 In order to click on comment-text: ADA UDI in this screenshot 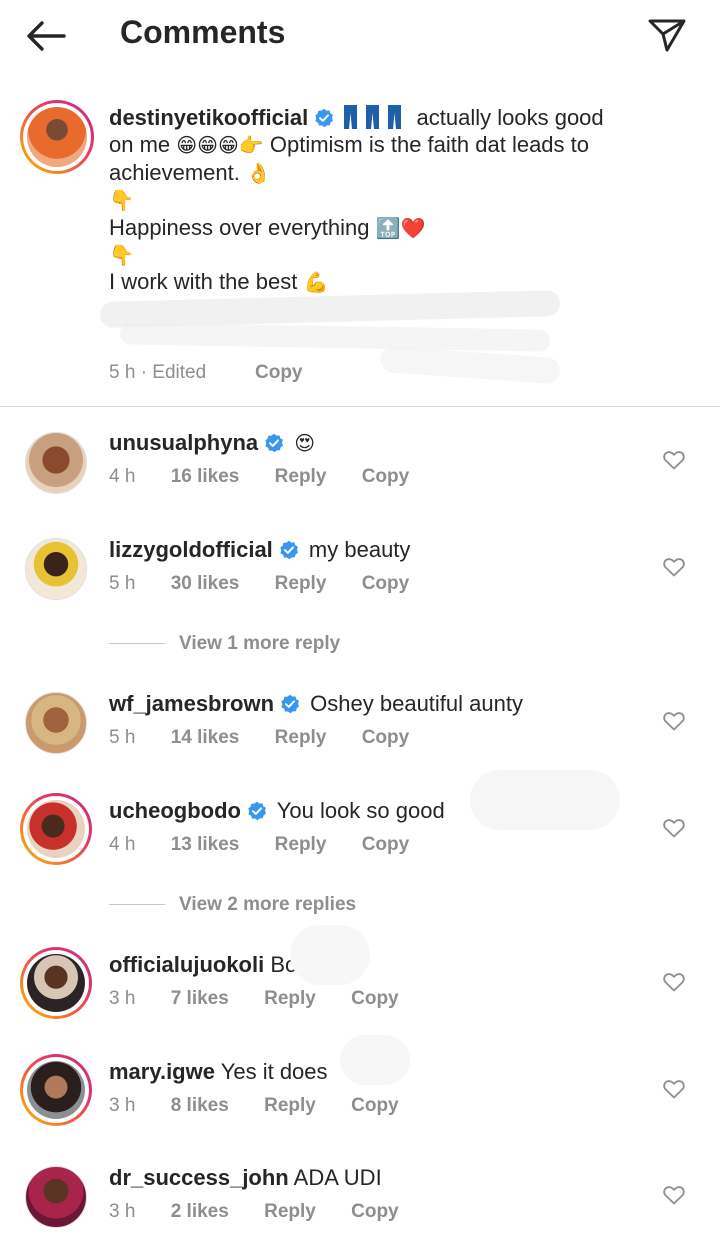, I will do `click(337, 1177)`.